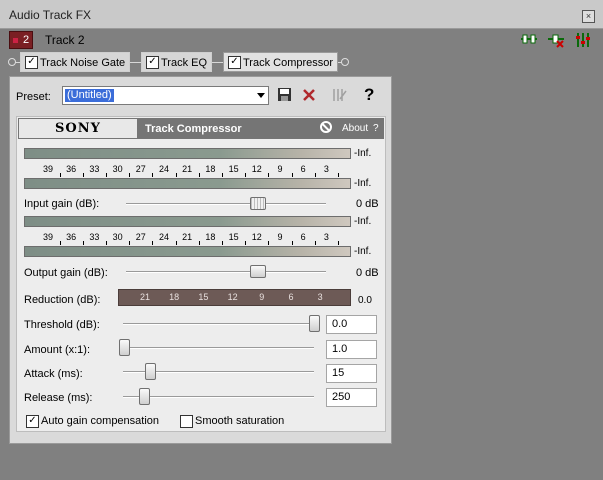 The width and height of the screenshot is (603, 480). What do you see at coordinates (218, 348) in the screenshot?
I see `amount-track` at bounding box center [218, 348].